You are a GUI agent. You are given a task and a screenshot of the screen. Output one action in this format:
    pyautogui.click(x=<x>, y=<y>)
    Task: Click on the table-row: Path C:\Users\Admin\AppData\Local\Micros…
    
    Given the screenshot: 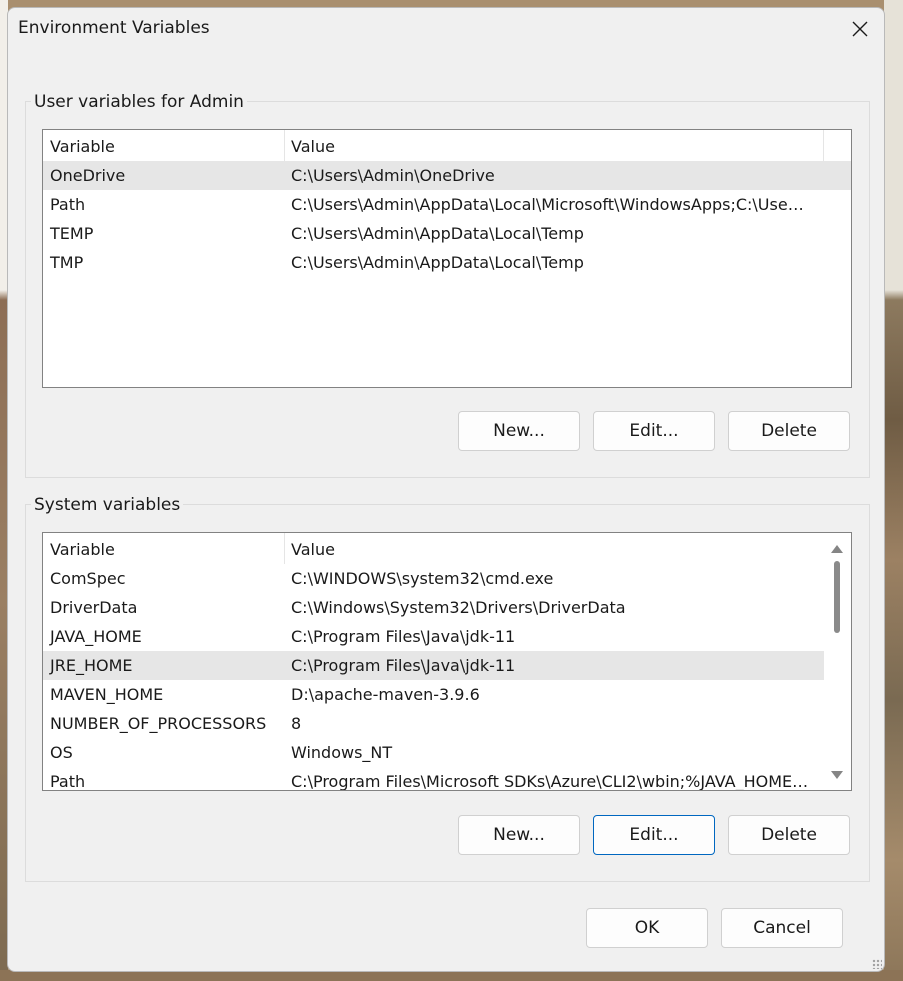 What is the action you would take?
    pyautogui.click(x=447, y=204)
    